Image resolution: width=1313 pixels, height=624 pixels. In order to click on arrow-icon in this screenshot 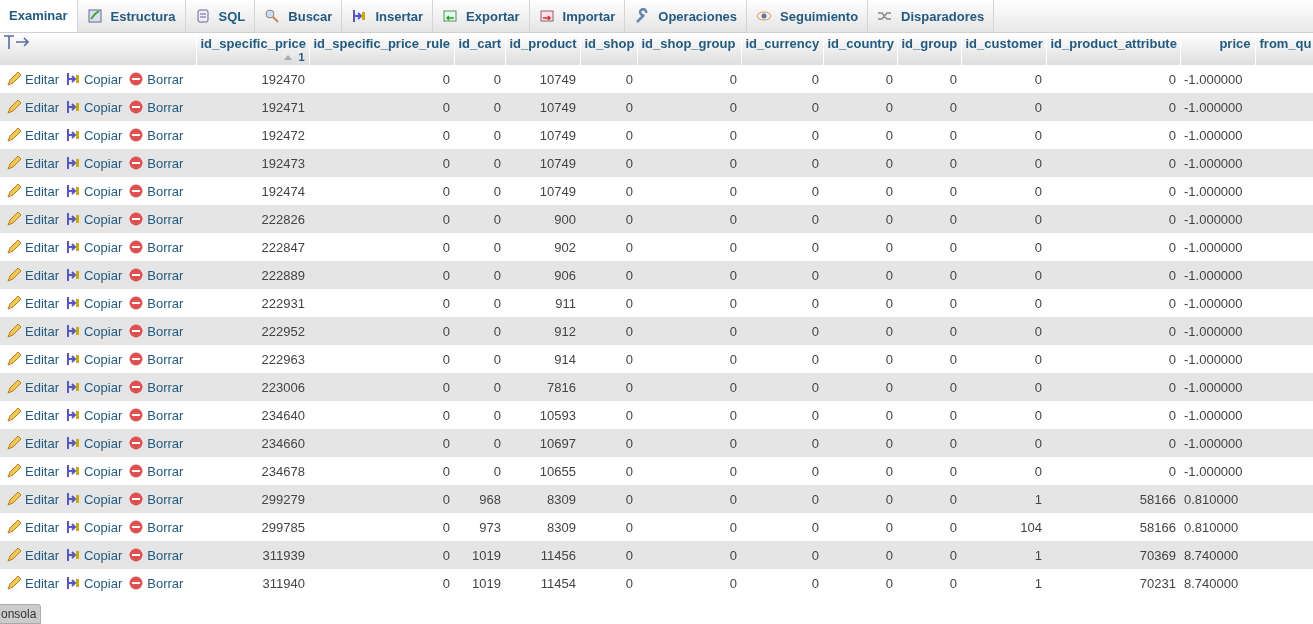, I will do `click(17, 42)`.